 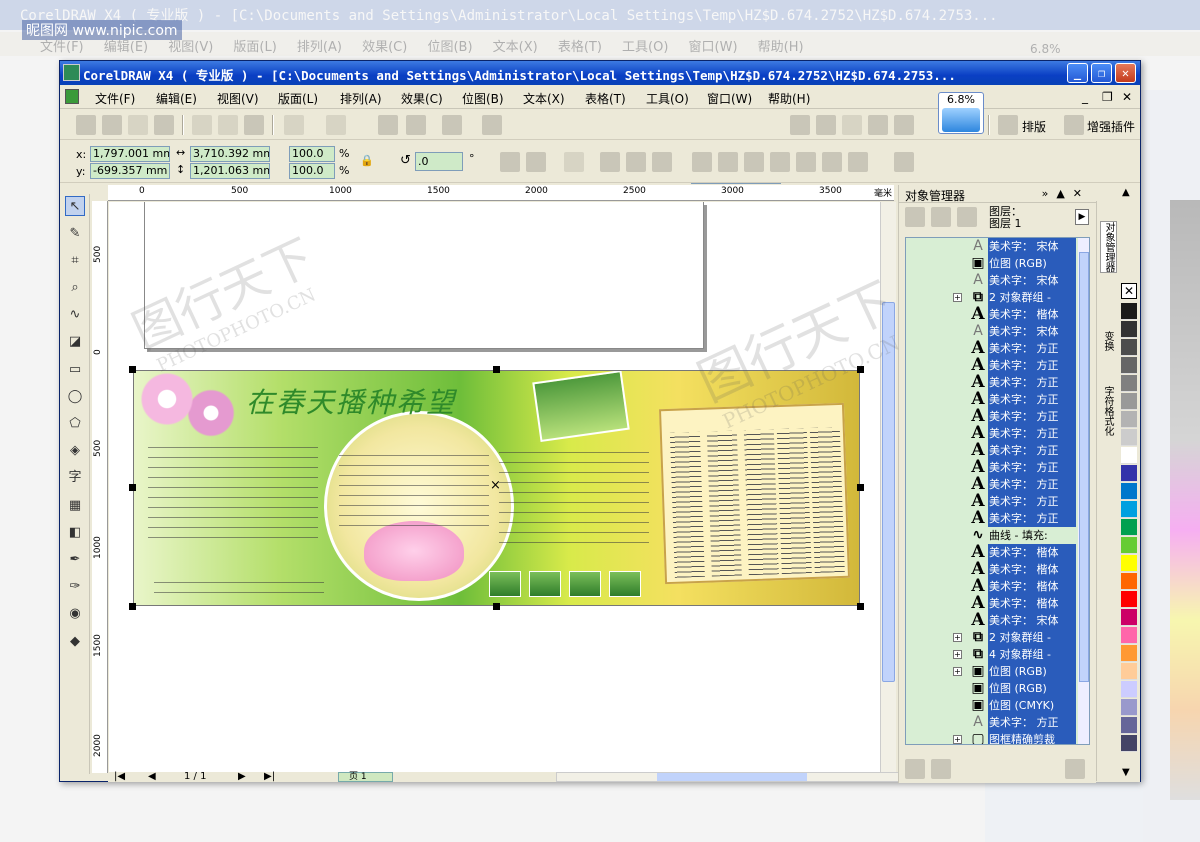 What do you see at coordinates (740, 777) in the screenshot?
I see `horizontal-scrollbar` at bounding box center [740, 777].